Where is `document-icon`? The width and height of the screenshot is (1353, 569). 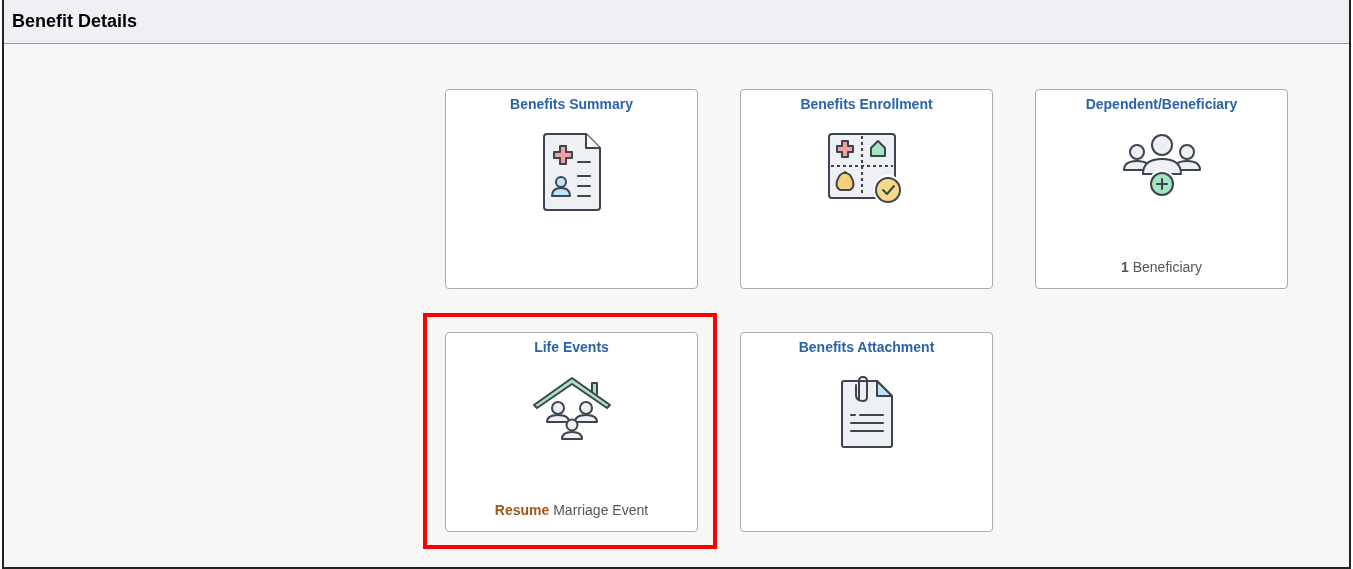 document-icon is located at coordinates (571, 172).